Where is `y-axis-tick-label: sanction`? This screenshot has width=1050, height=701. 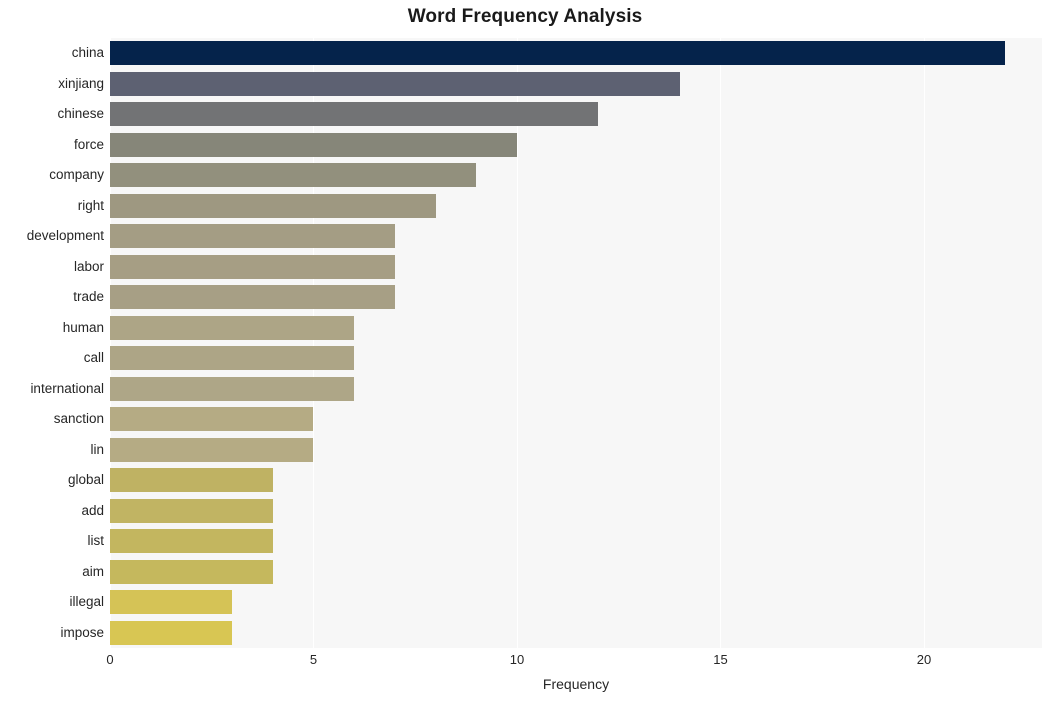
y-axis-tick-label: sanction is located at coordinates (78, 419).